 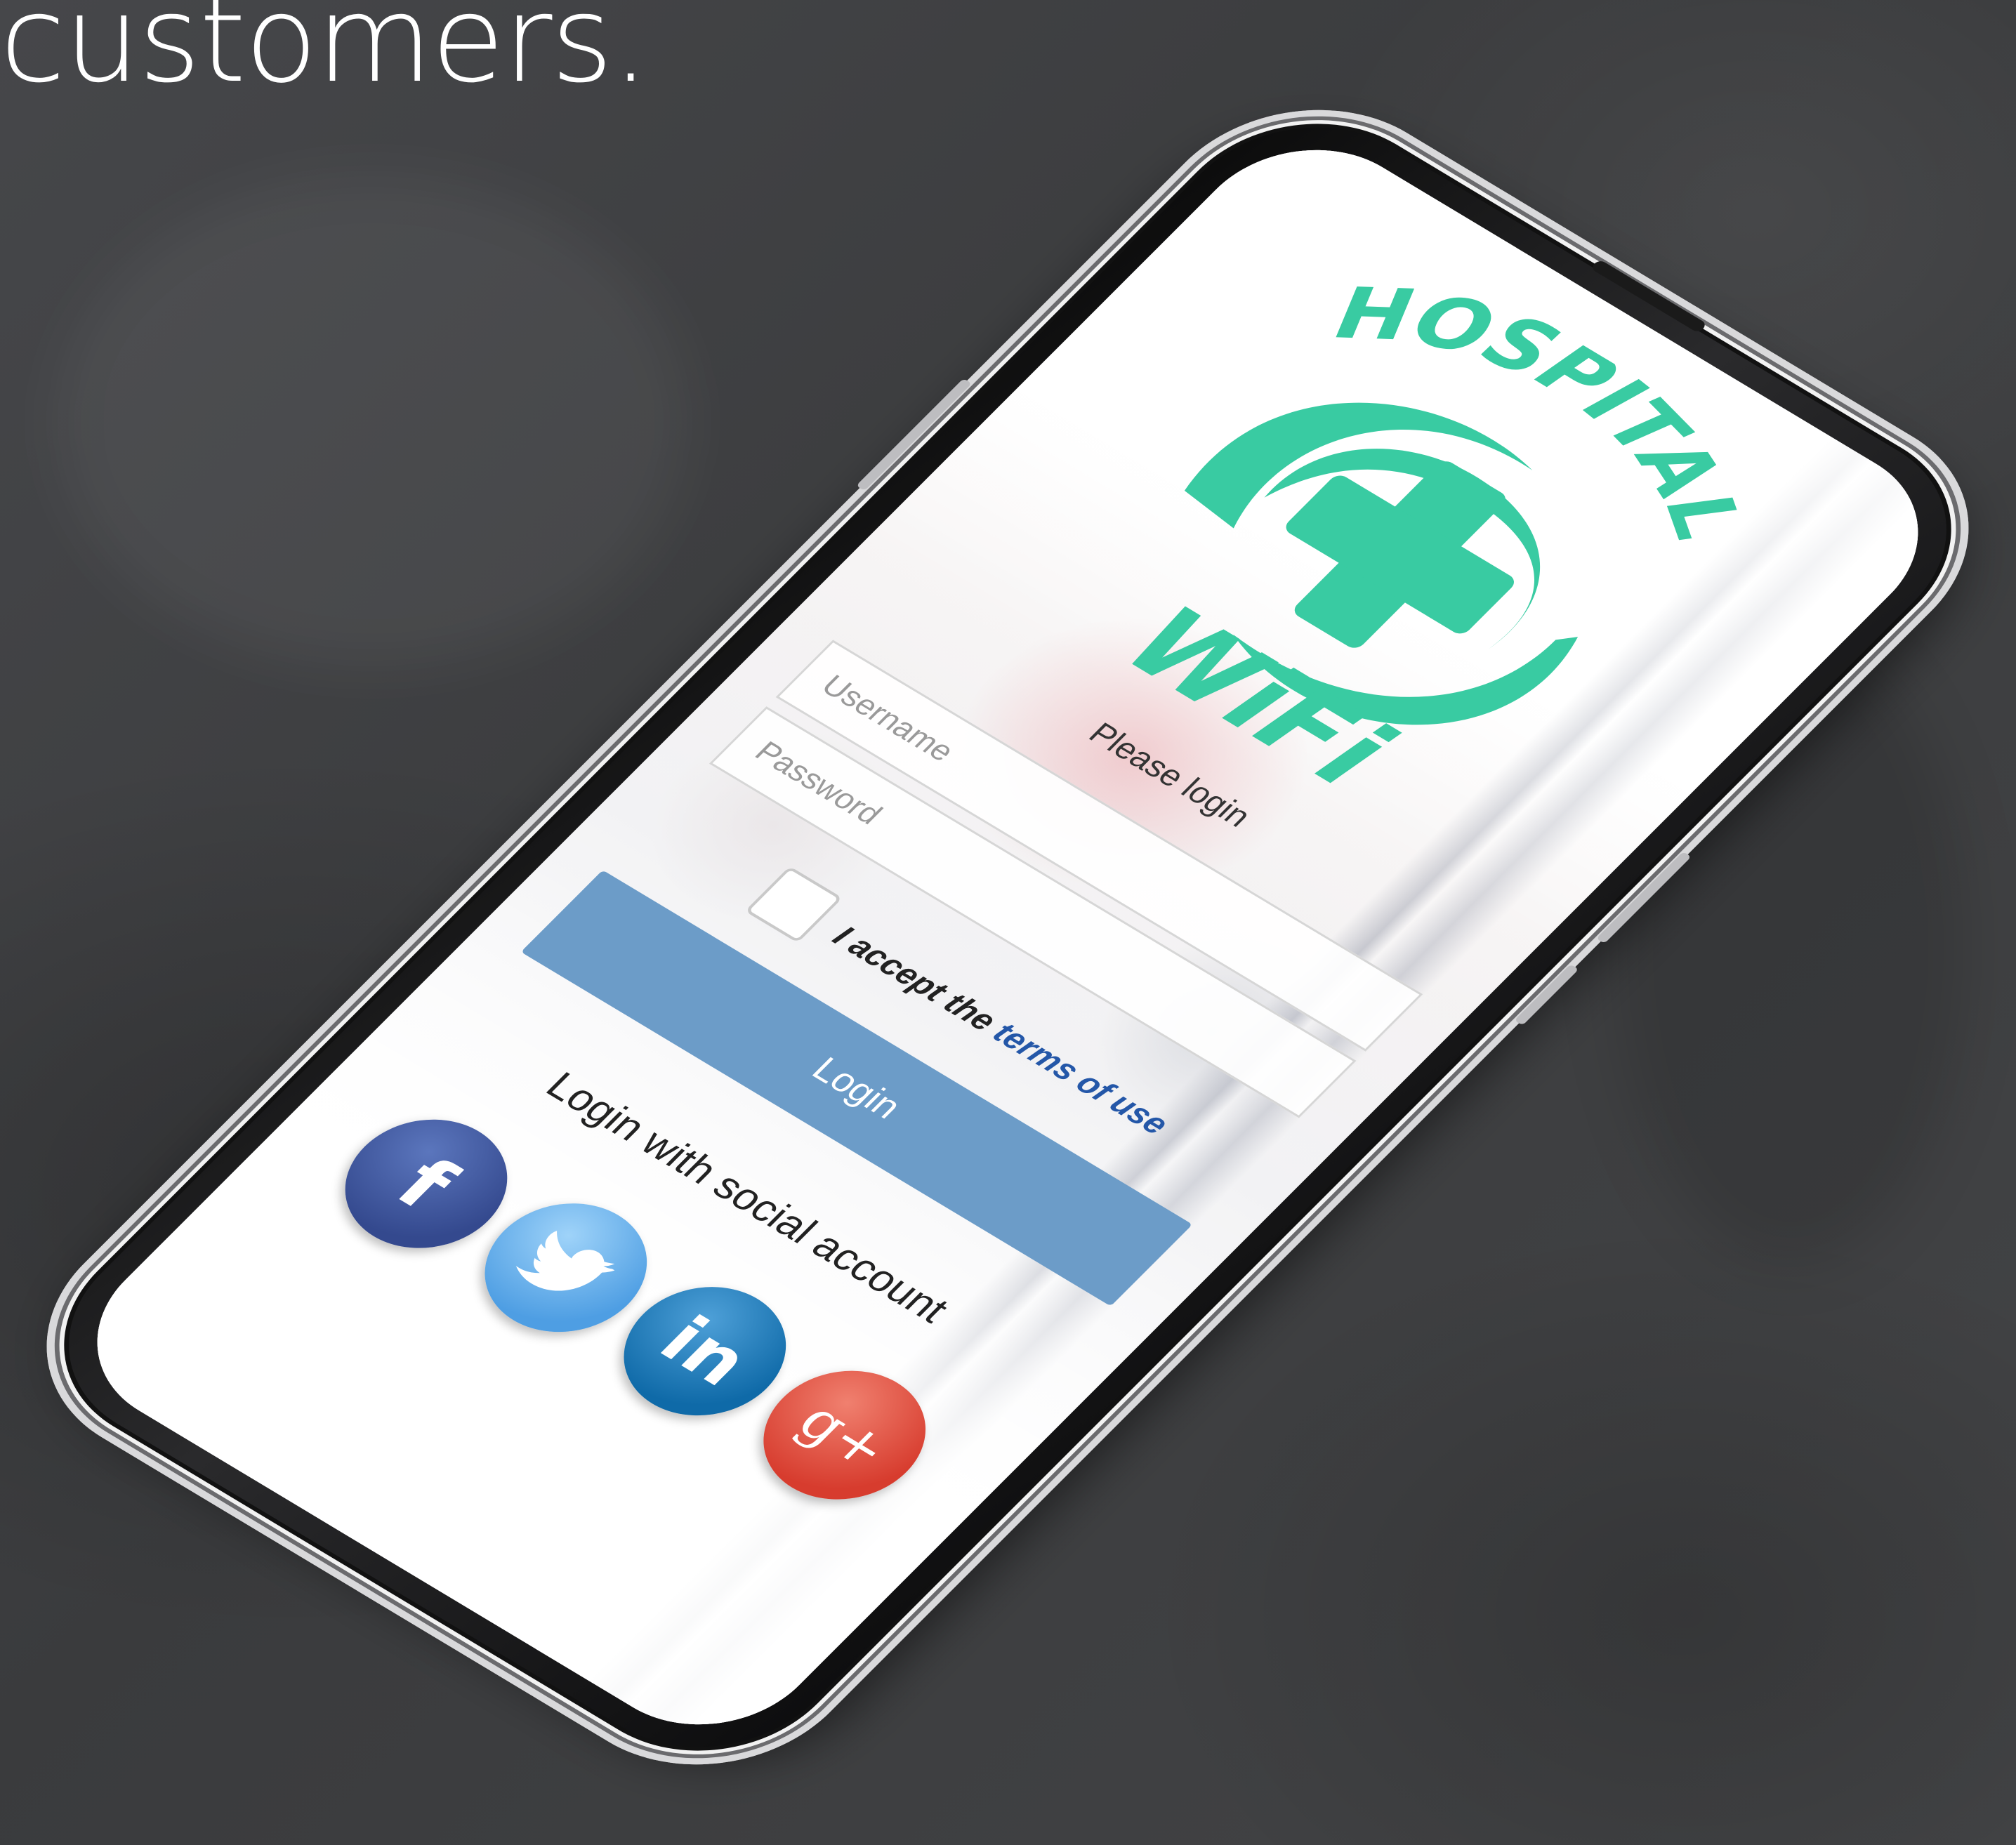 What do you see at coordinates (426, 1184) in the screenshot?
I see `facebook-icon: f` at bounding box center [426, 1184].